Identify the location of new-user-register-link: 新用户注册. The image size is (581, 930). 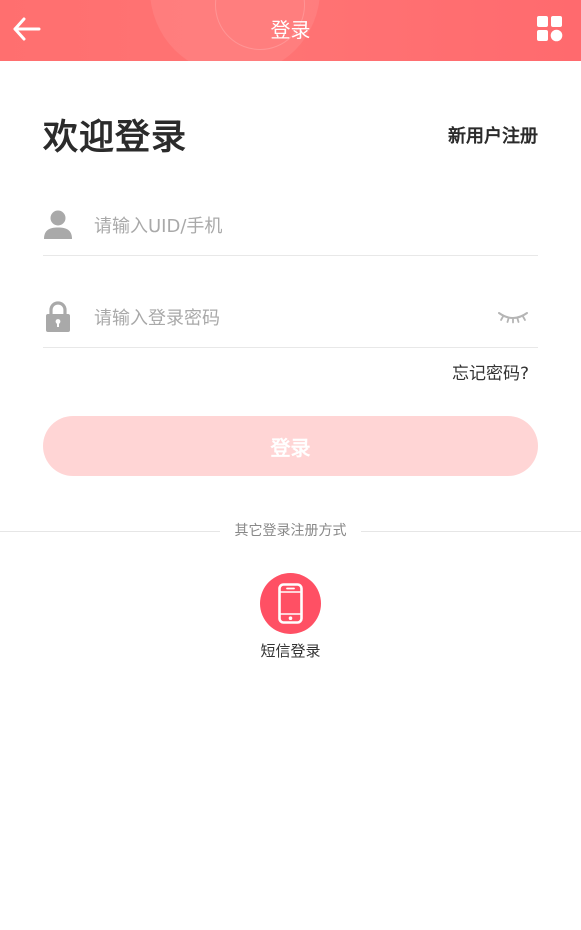
(493, 137).